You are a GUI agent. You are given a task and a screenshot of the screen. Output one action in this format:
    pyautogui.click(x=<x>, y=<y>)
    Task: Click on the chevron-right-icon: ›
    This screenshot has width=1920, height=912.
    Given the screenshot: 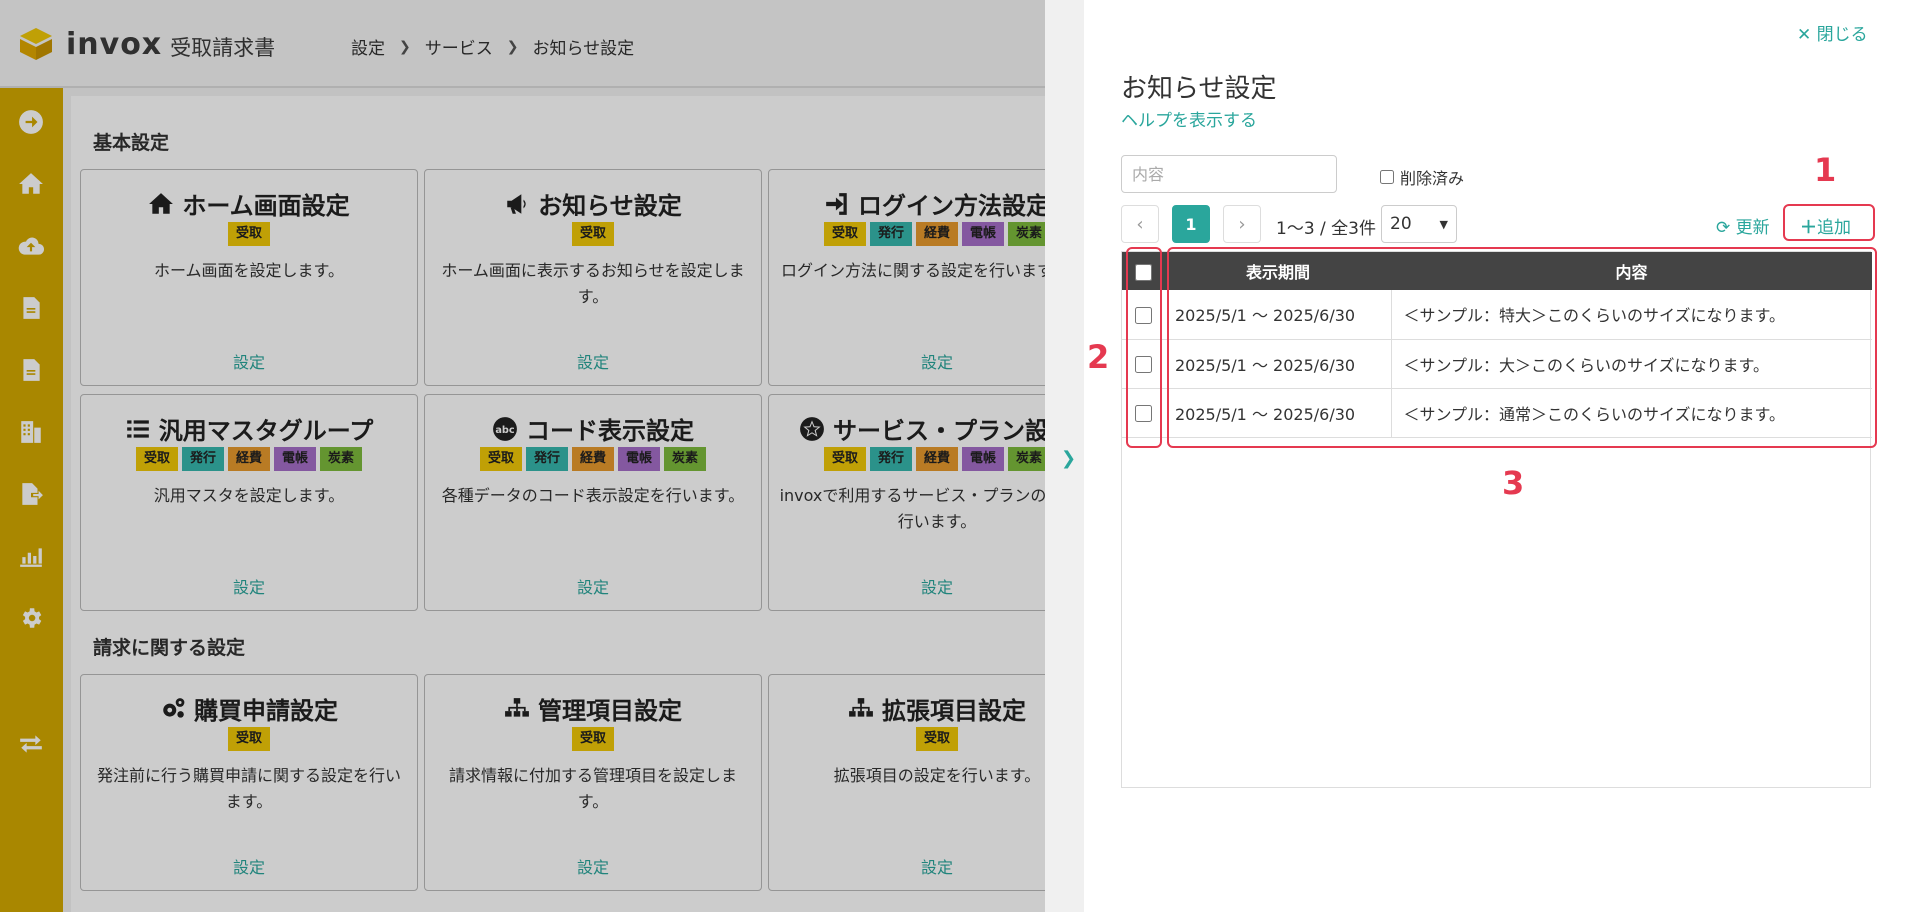 What is the action you would take?
    pyautogui.click(x=1242, y=224)
    